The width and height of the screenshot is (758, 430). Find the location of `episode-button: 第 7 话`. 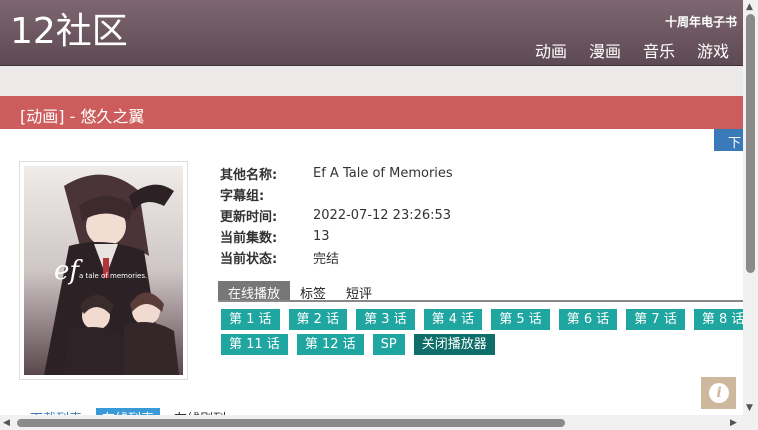

episode-button: 第 7 话 is located at coordinates (655, 319).